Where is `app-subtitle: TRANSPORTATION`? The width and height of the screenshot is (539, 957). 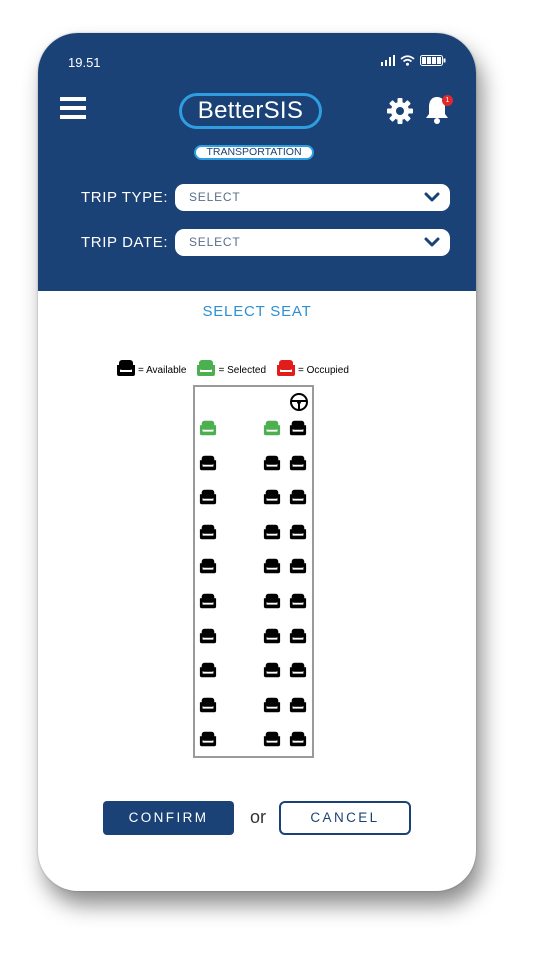
app-subtitle: TRANSPORTATION is located at coordinates (254, 152).